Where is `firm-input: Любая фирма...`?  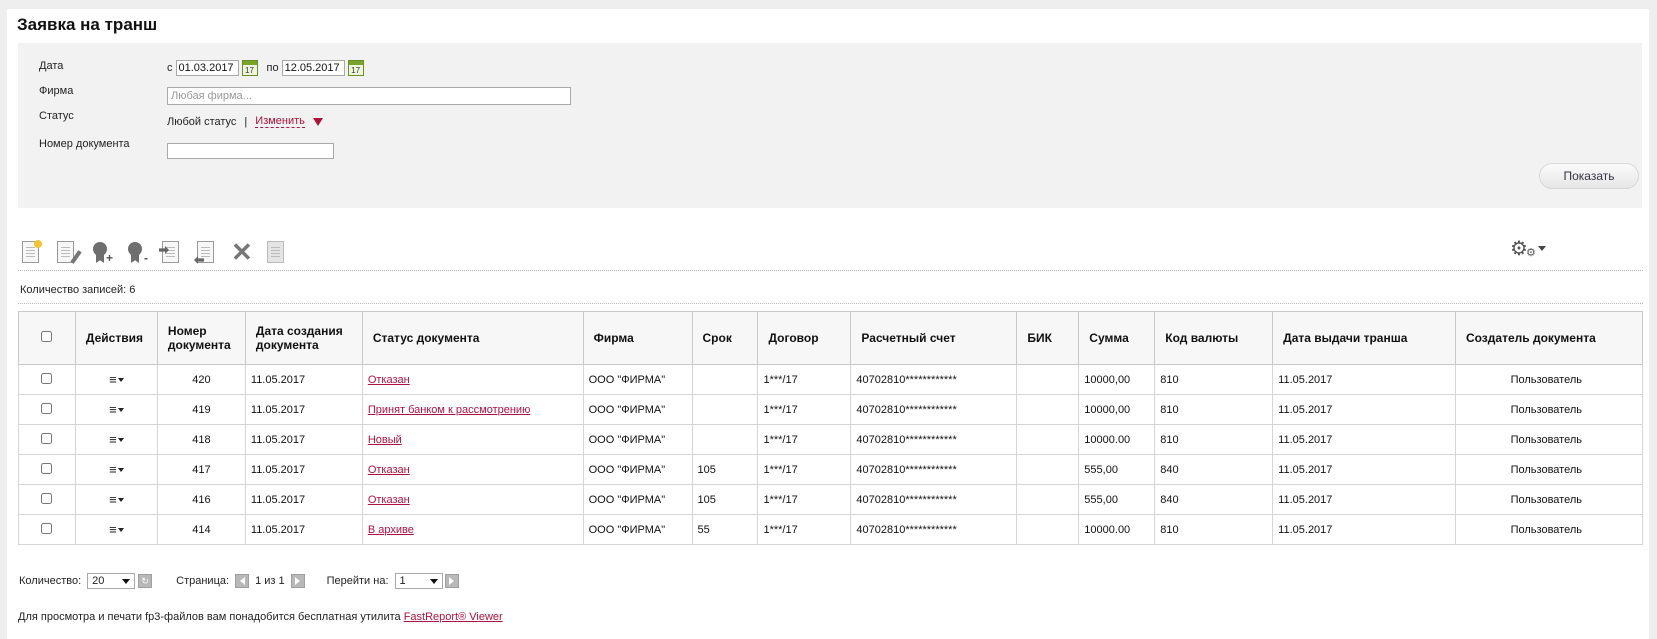
firm-input: Любая фирма... is located at coordinates (369, 96).